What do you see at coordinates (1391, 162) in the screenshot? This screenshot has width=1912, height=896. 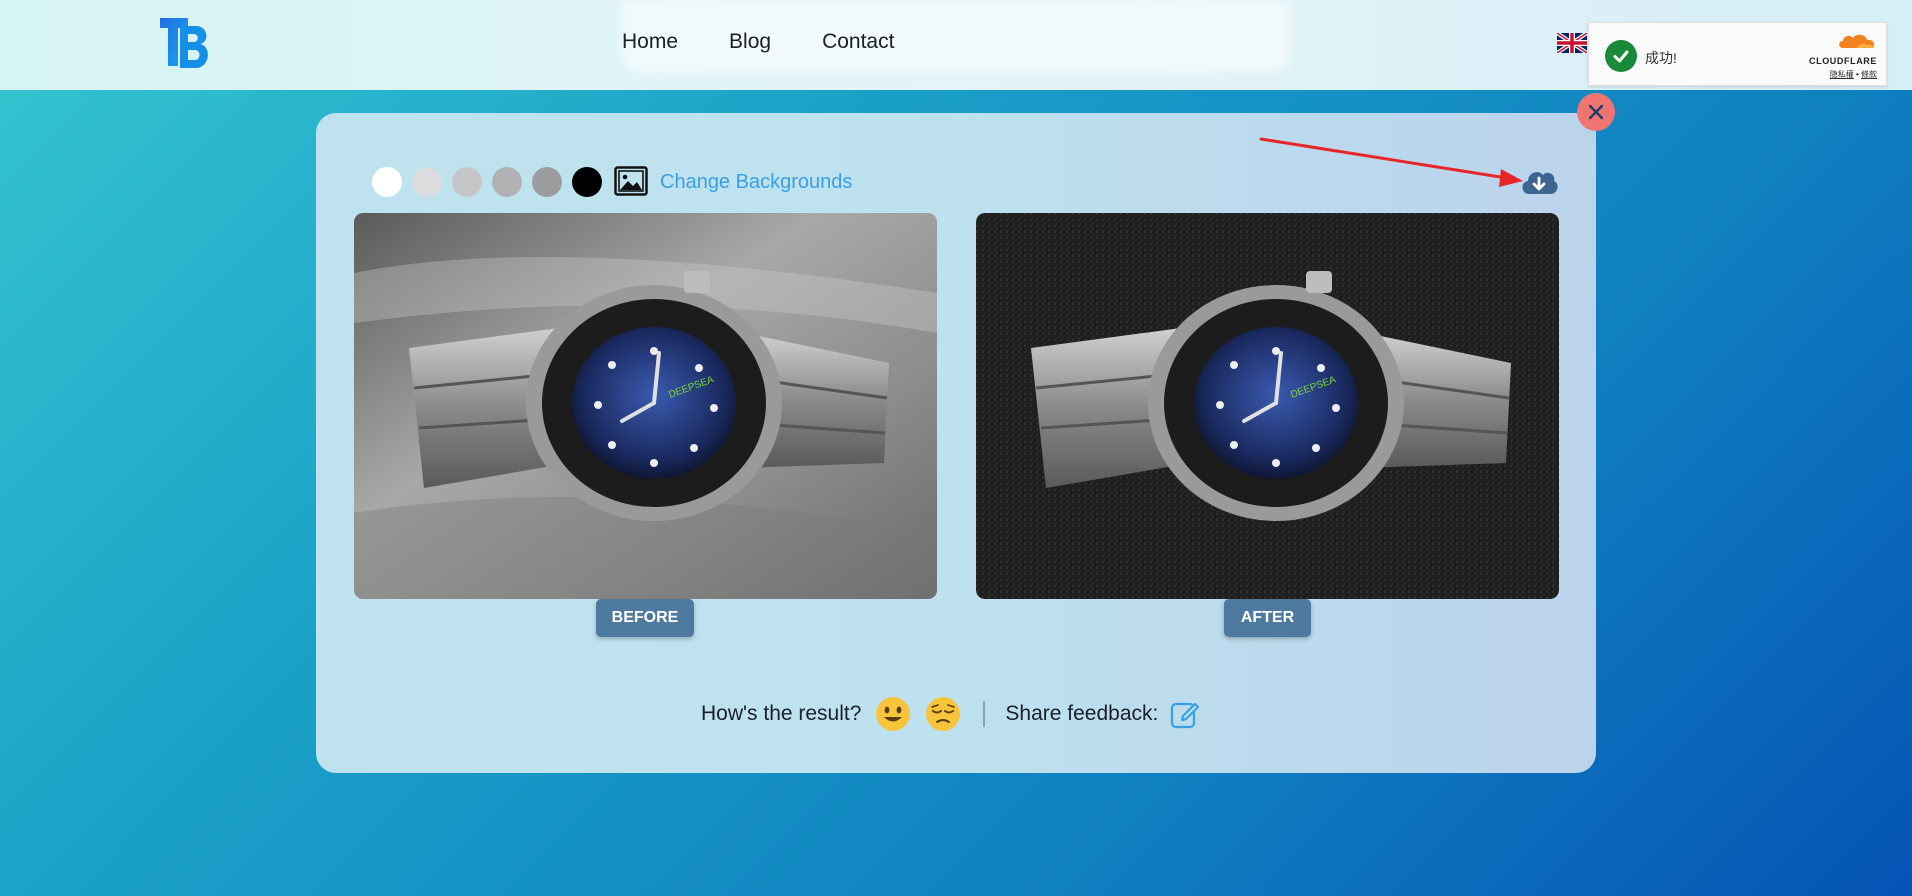 I see `annotation-arrow` at bounding box center [1391, 162].